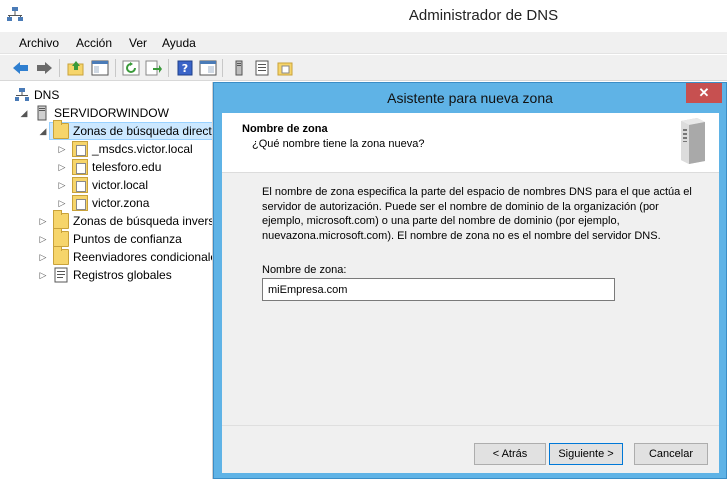 This screenshot has height=479, width=727. I want to click on list-icon, so click(262, 68).